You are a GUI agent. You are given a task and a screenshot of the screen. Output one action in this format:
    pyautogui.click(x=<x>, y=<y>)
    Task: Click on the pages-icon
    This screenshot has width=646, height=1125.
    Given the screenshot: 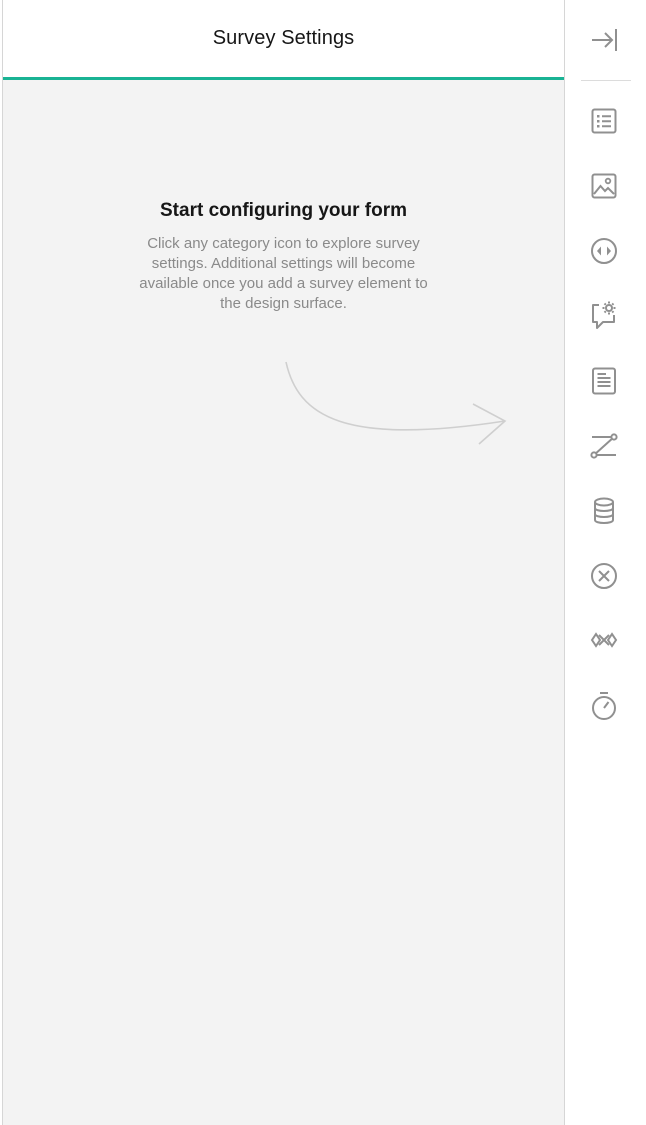 What is the action you would take?
    pyautogui.click(x=604, y=381)
    